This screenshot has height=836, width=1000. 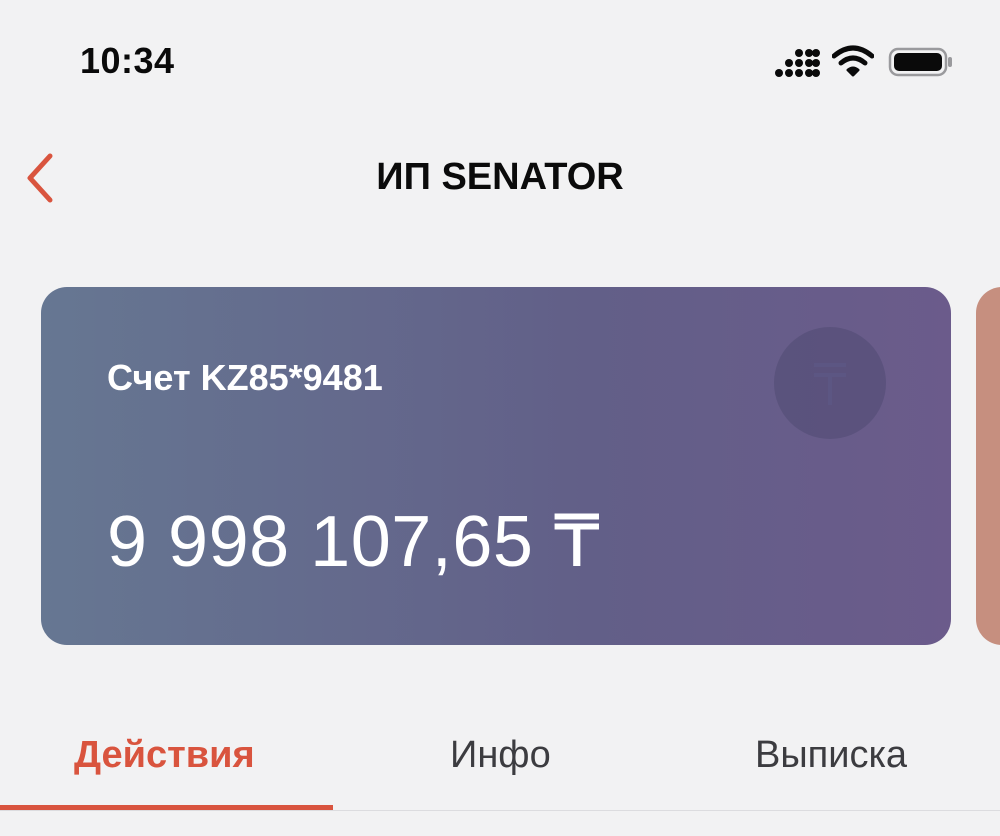 I want to click on account-balance: 9 998 107,65 ₸, so click(x=354, y=542).